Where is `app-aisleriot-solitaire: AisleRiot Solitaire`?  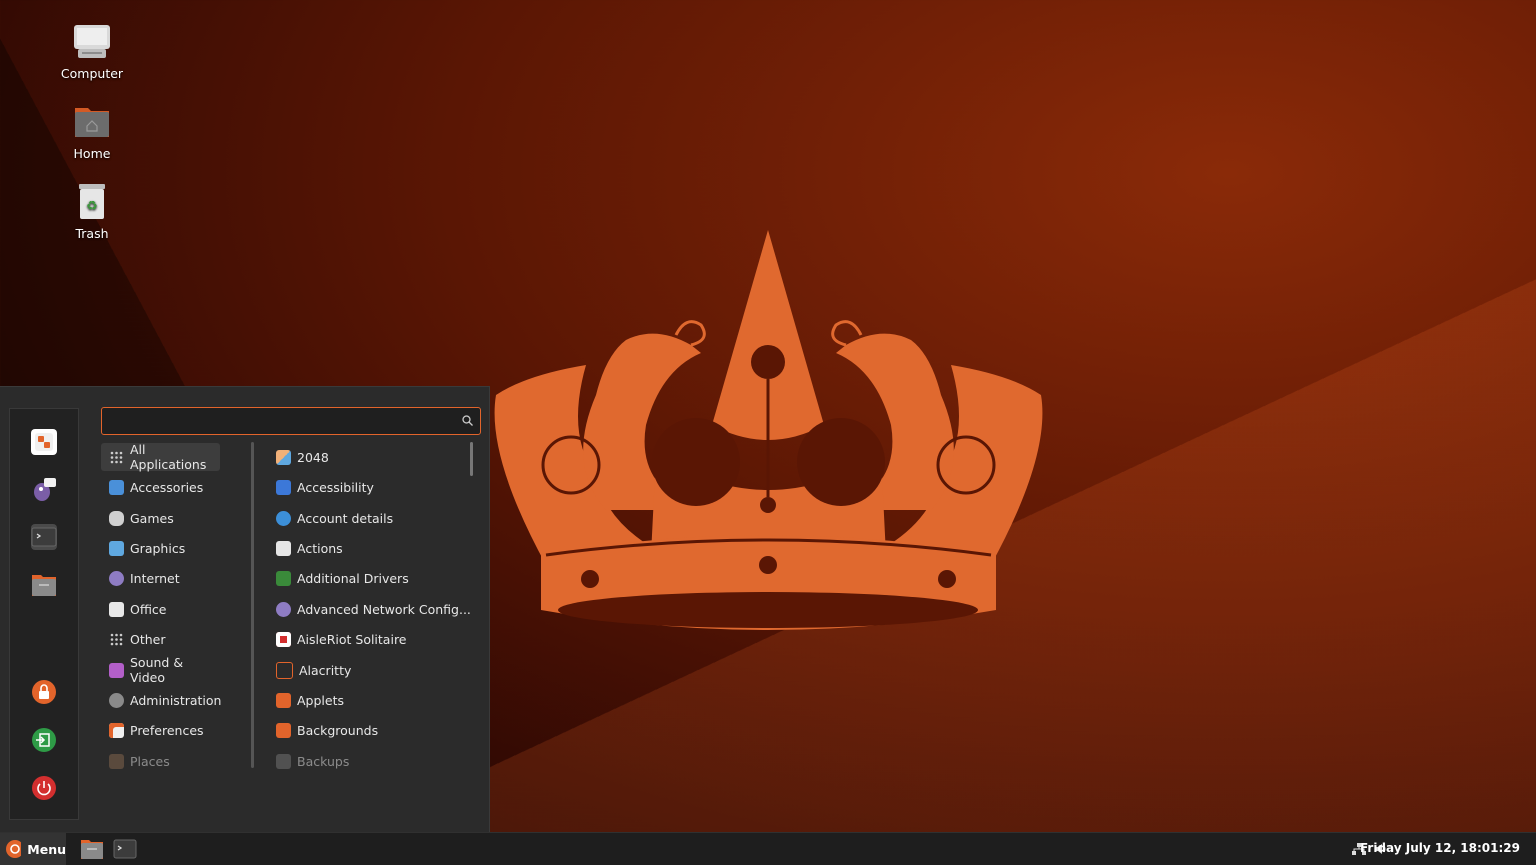 app-aisleriot-solitaire: AisleRiot Solitaire is located at coordinates (368, 639).